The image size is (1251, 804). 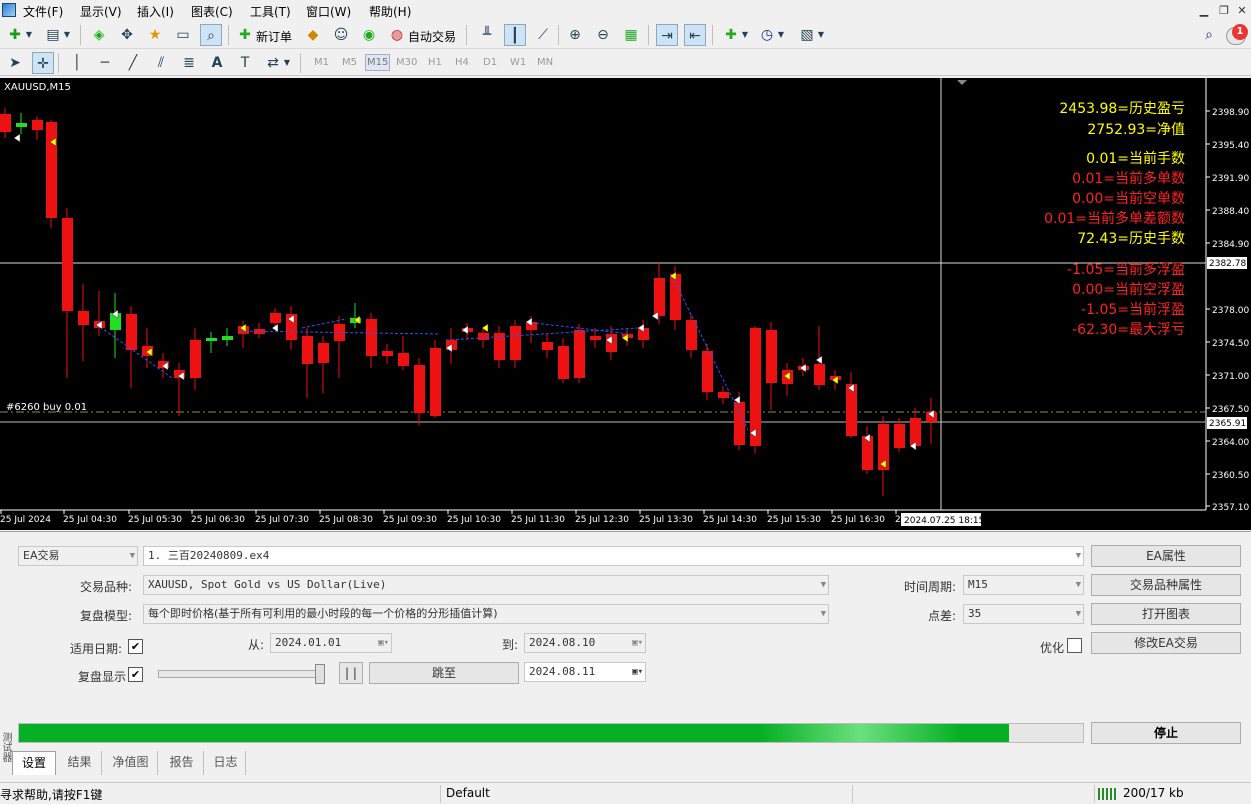 I want to click on periods-icon: ◷, so click(x=767, y=35).